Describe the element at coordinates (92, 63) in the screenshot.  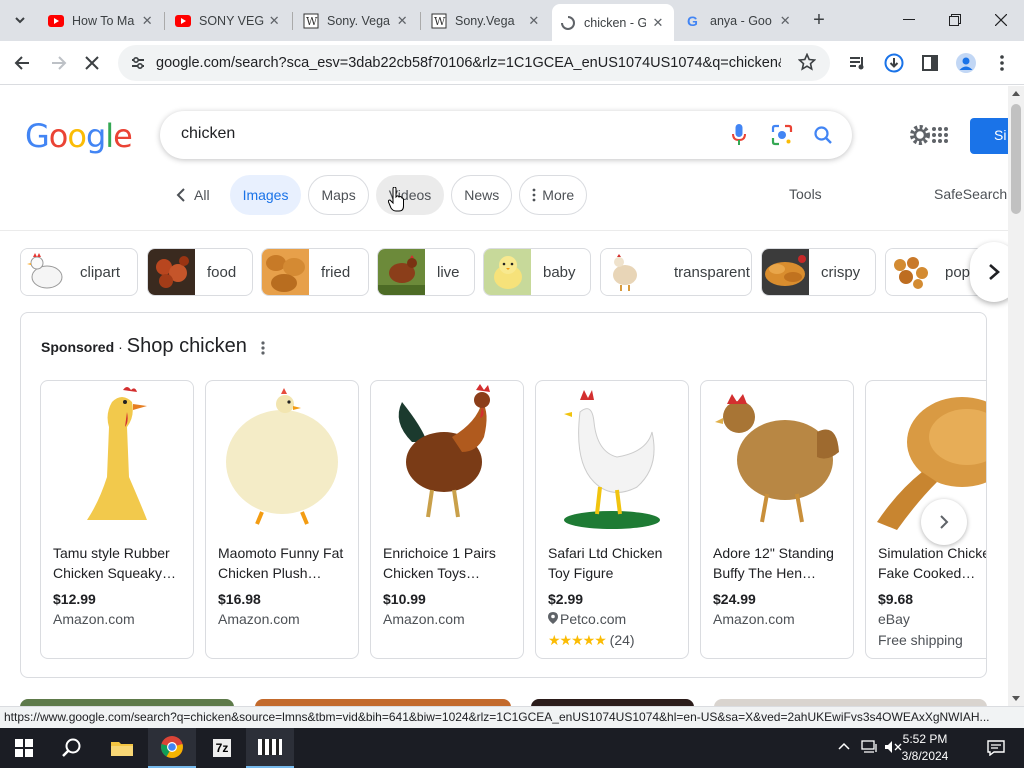
I see `stop-loading-button` at that location.